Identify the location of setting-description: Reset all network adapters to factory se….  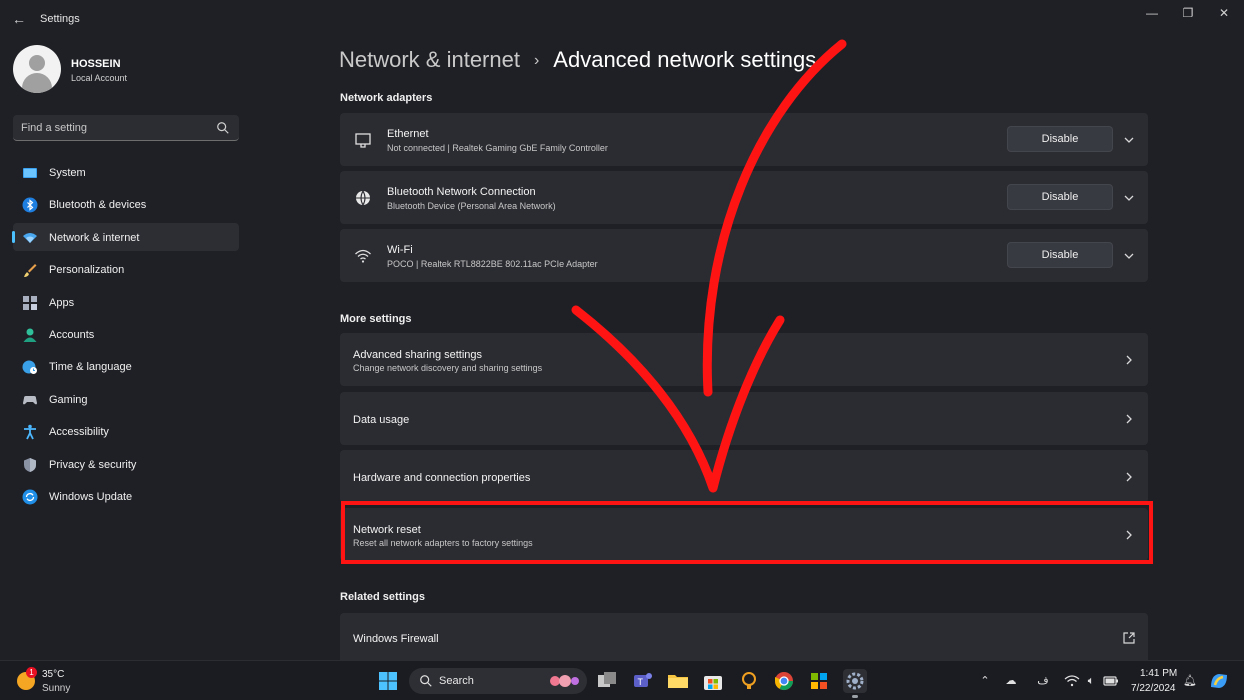
(443, 543).